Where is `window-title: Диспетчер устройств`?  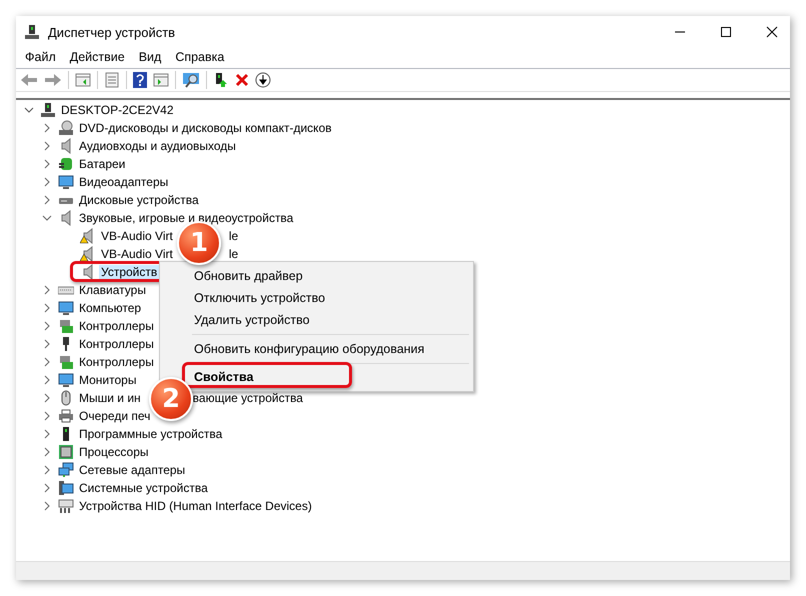 window-title: Диспетчер устройств is located at coordinates (112, 32).